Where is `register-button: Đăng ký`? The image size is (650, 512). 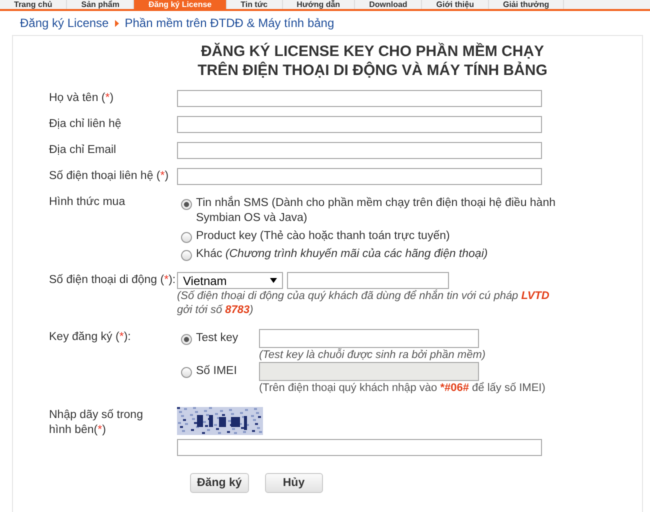 register-button: Đăng ký is located at coordinates (219, 483).